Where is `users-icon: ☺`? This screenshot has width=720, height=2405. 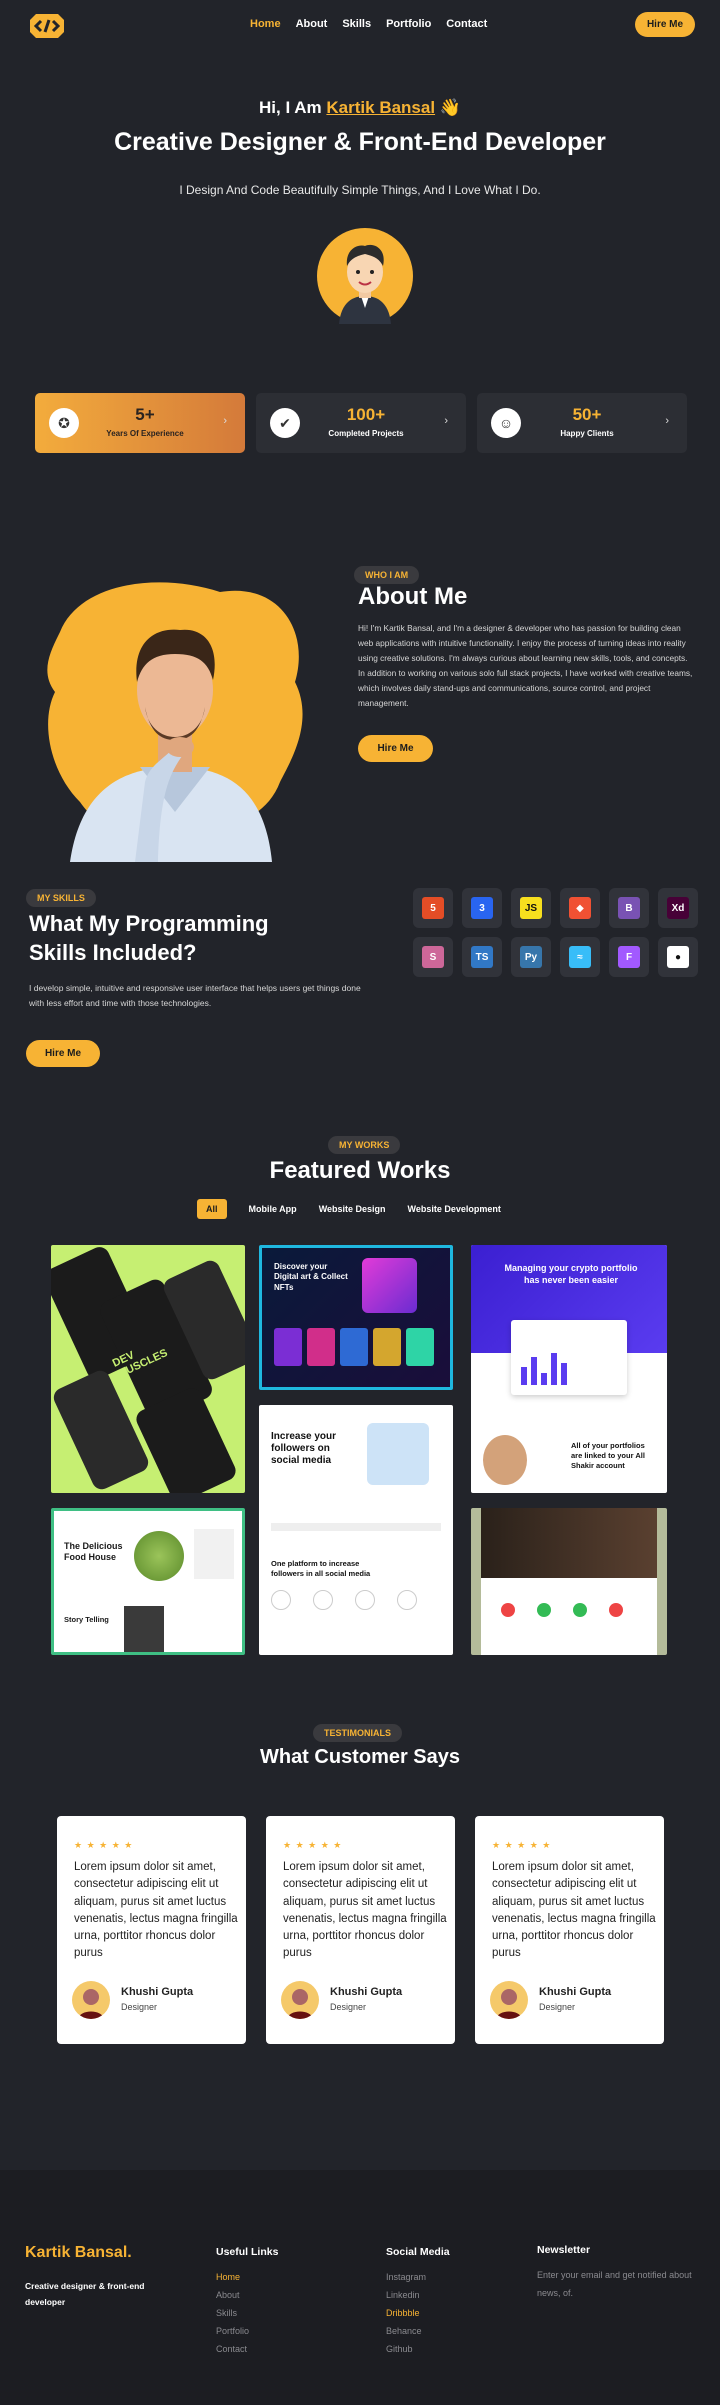 users-icon: ☺ is located at coordinates (506, 423).